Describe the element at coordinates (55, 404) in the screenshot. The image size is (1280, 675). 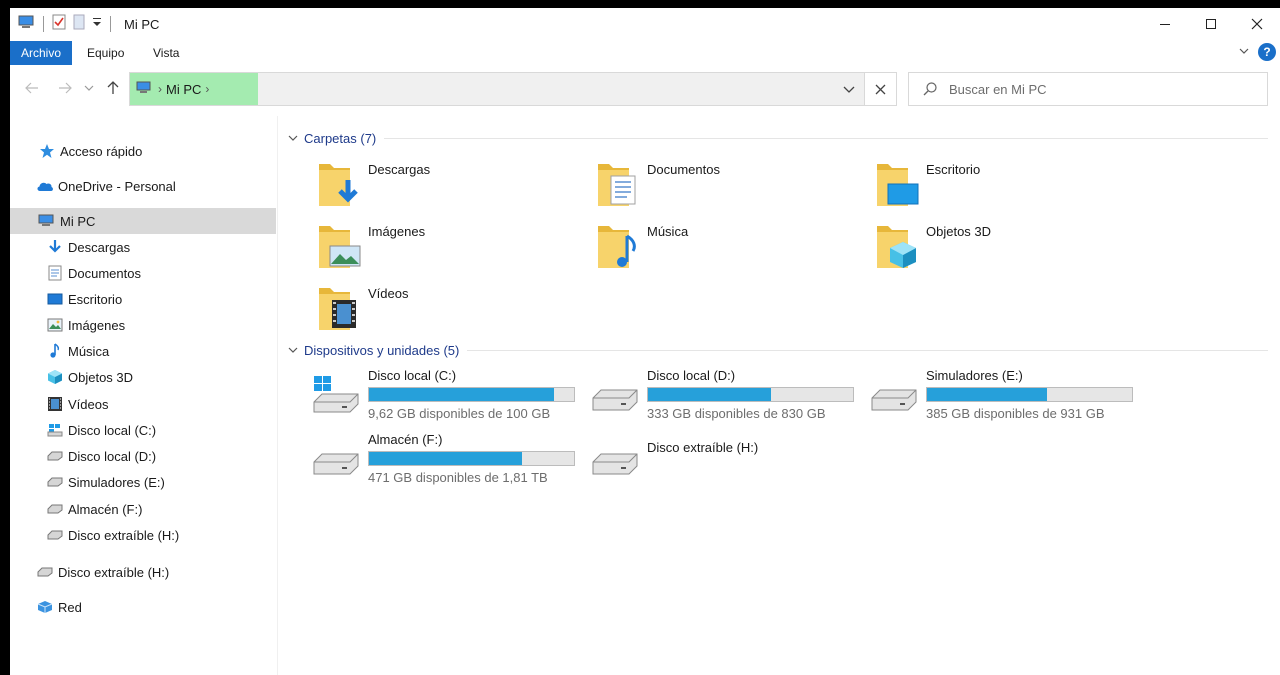
I see `film-icon` at that location.